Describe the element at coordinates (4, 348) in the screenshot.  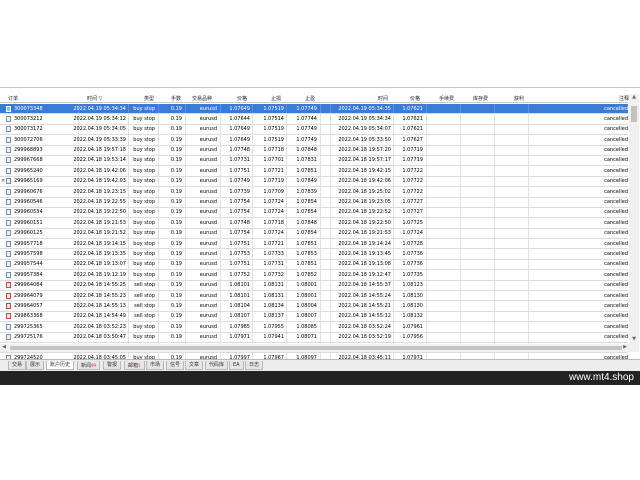
I see `scroll-left-icon: ◀` at that location.